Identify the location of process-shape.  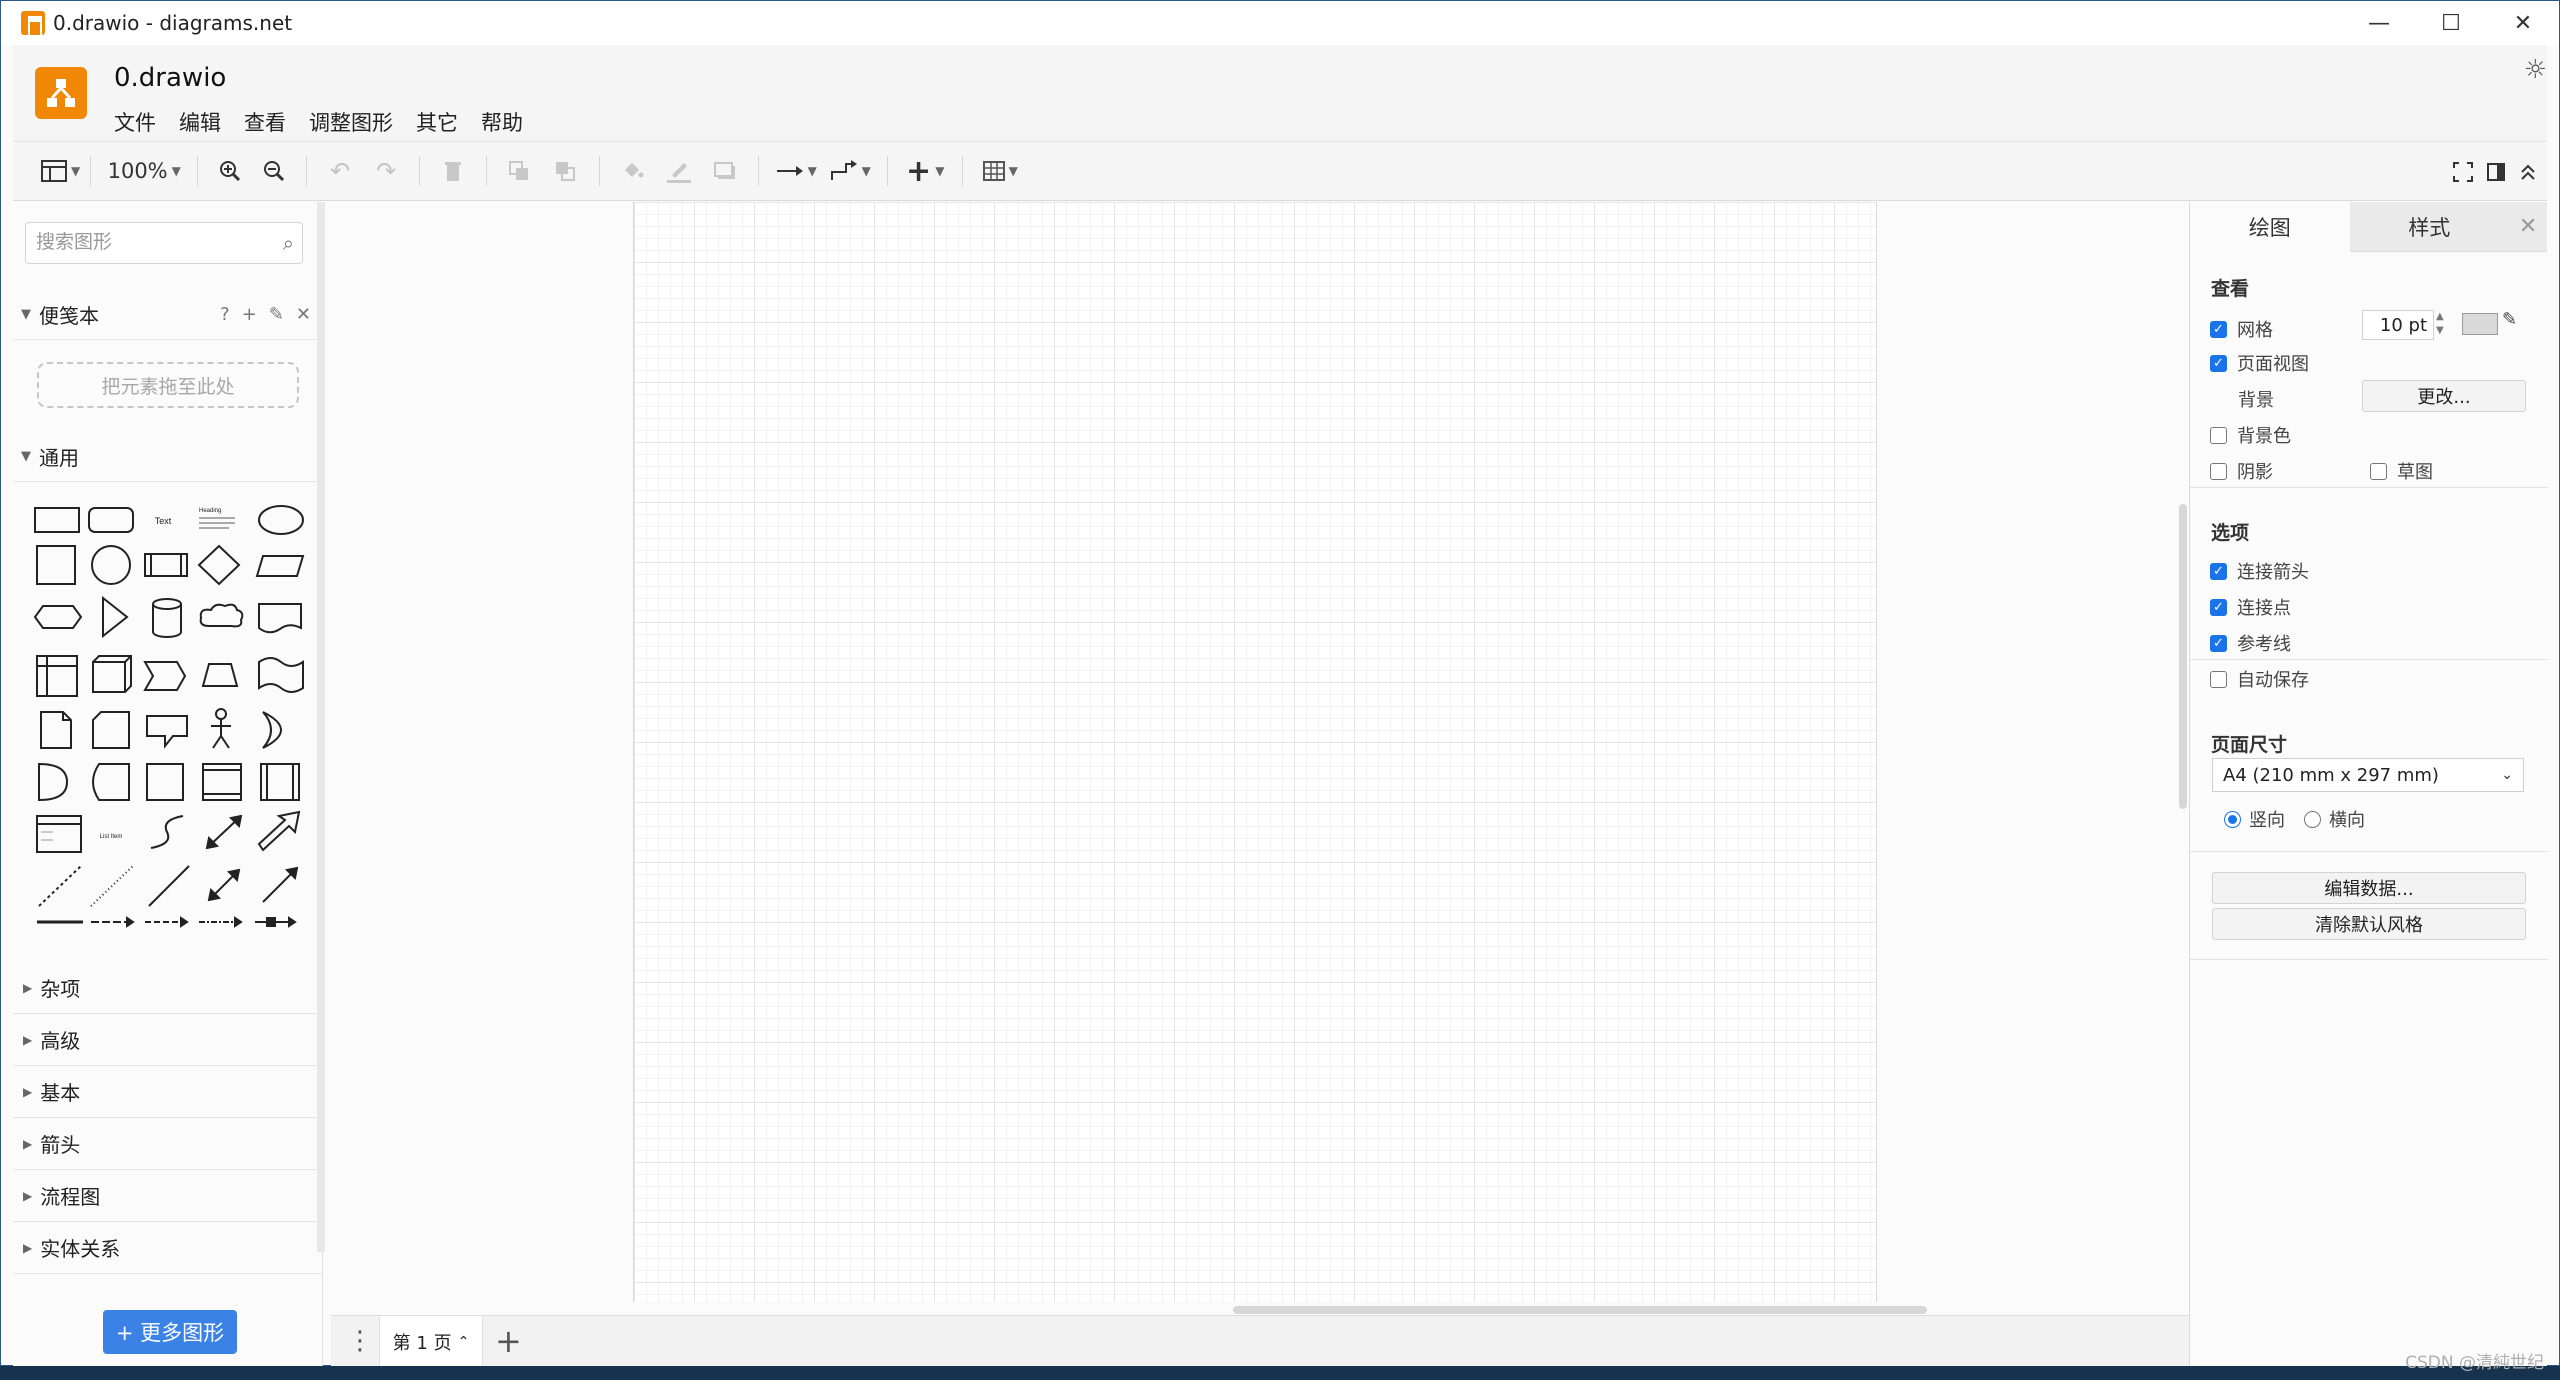
(166, 565).